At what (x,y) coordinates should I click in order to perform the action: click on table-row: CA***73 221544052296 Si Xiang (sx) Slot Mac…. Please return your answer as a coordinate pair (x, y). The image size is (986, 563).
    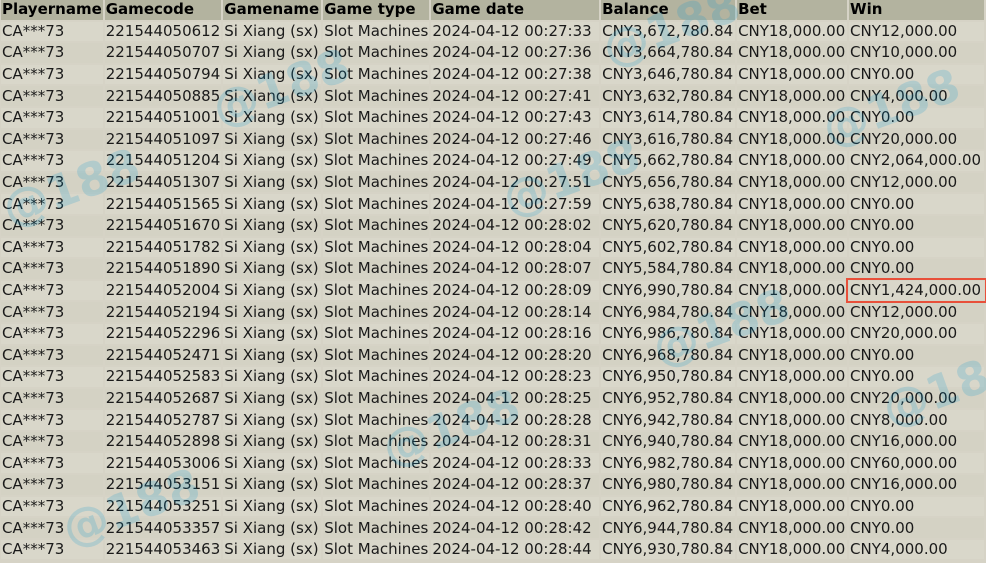
    Looking at the image, I should click on (492, 333).